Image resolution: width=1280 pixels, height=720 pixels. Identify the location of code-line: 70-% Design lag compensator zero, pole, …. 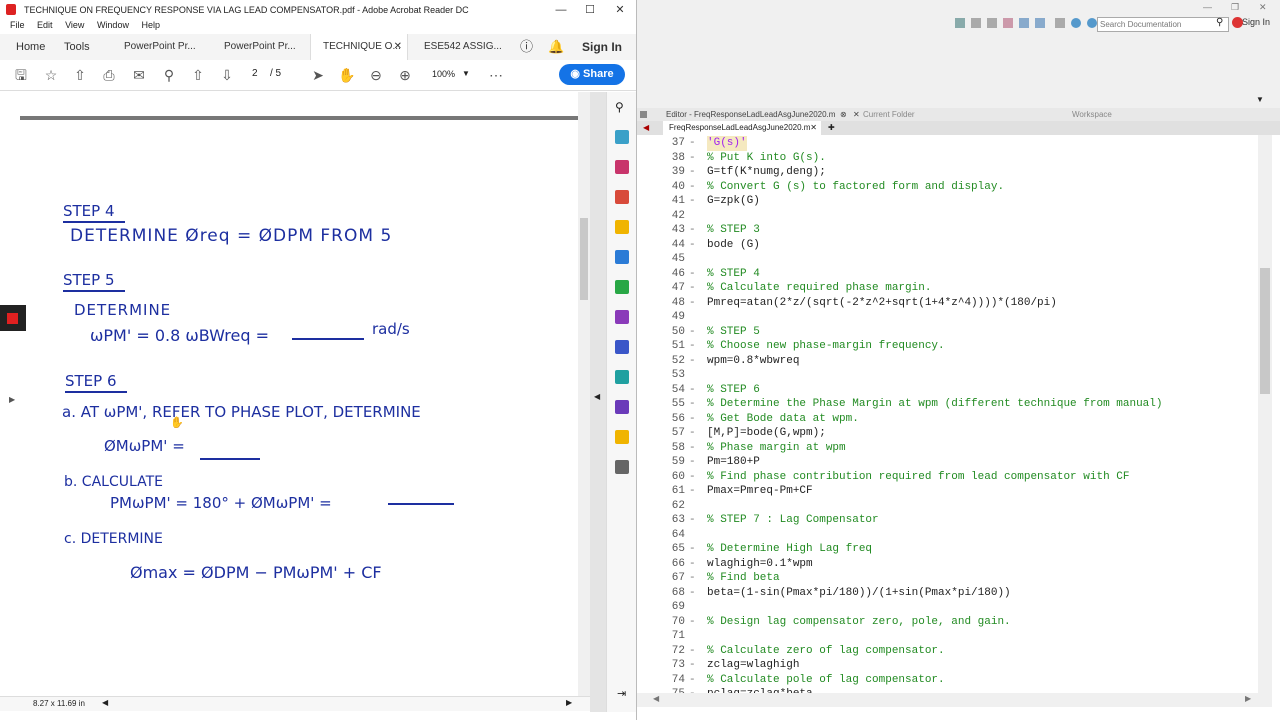
(947, 622).